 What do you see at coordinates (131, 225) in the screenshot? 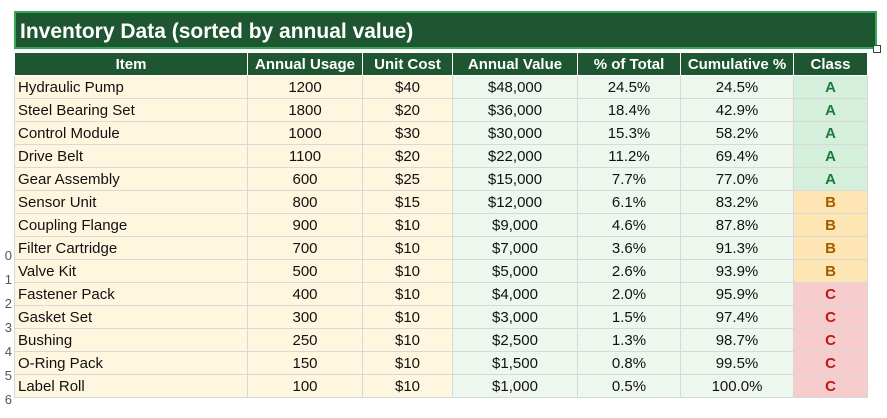
I see `cell-item: Coupling Flange` at bounding box center [131, 225].